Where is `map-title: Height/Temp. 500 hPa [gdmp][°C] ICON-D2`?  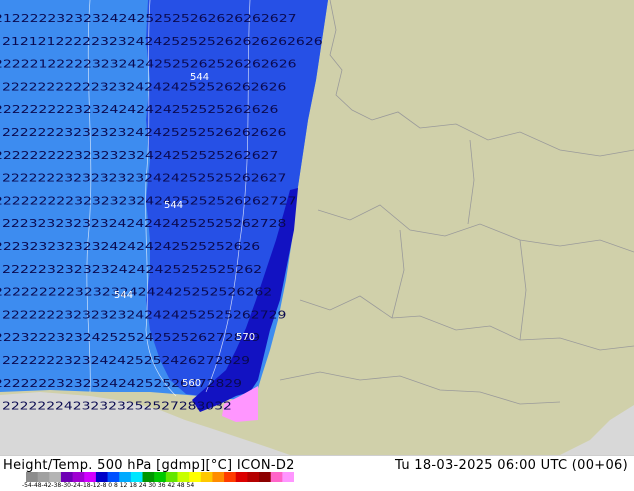
map-title: Height/Temp. 500 hPa [gdmp][°C] ICON-D2 is located at coordinates (149, 465).